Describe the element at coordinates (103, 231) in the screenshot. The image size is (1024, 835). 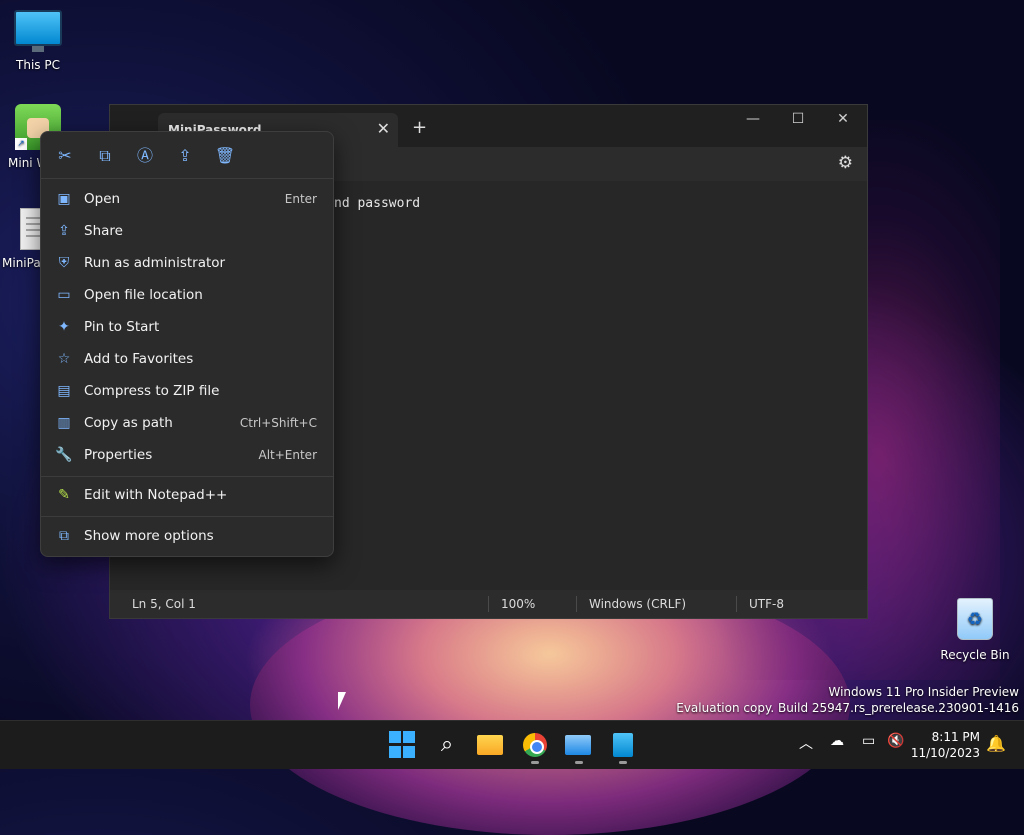
I see `menu-item-label: Share` at that location.